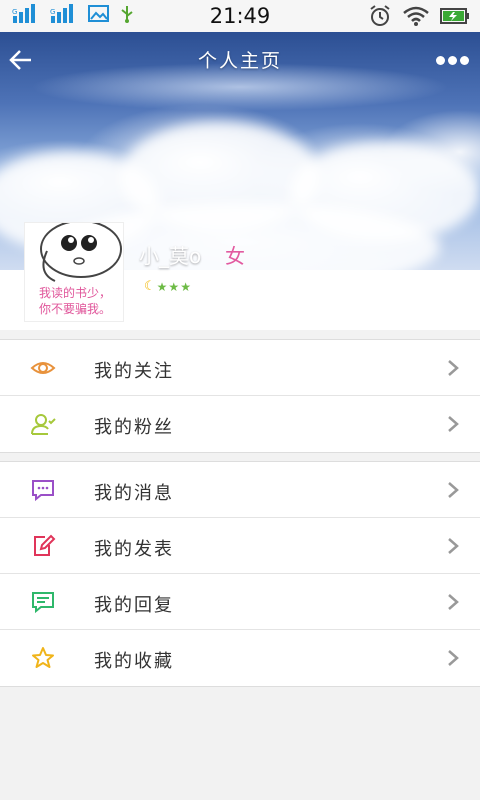 Image resolution: width=480 pixels, height=800 pixels. I want to click on menu-label: 我的粉丝, so click(134, 427).